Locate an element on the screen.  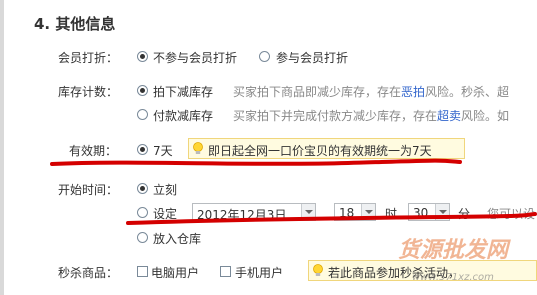
flash-sale-mobile-checkbox is located at coordinates (225, 271).